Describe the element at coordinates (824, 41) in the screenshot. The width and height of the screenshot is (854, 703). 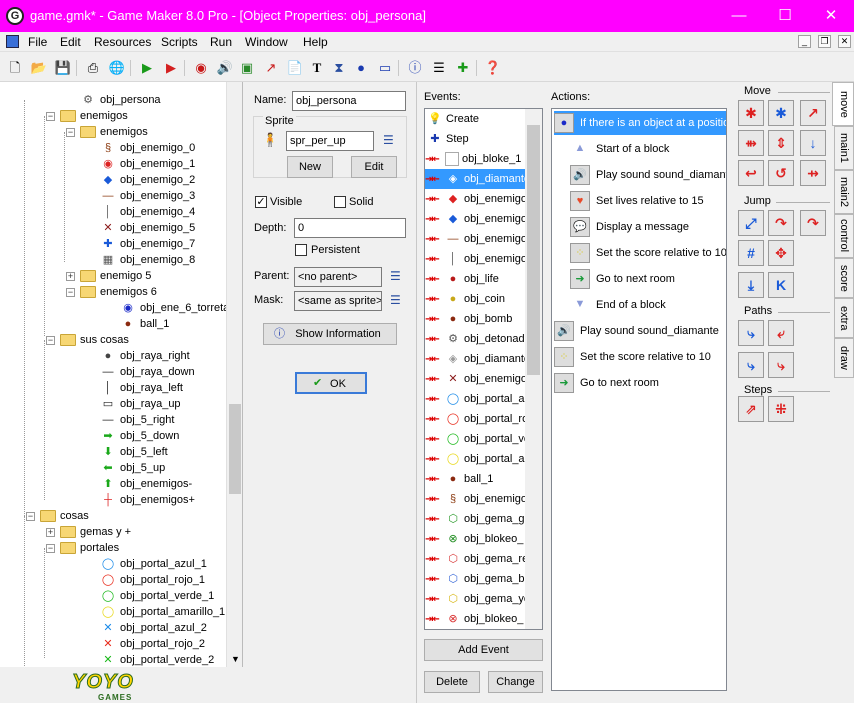
I see `mdi-restore-icon: ❐` at that location.